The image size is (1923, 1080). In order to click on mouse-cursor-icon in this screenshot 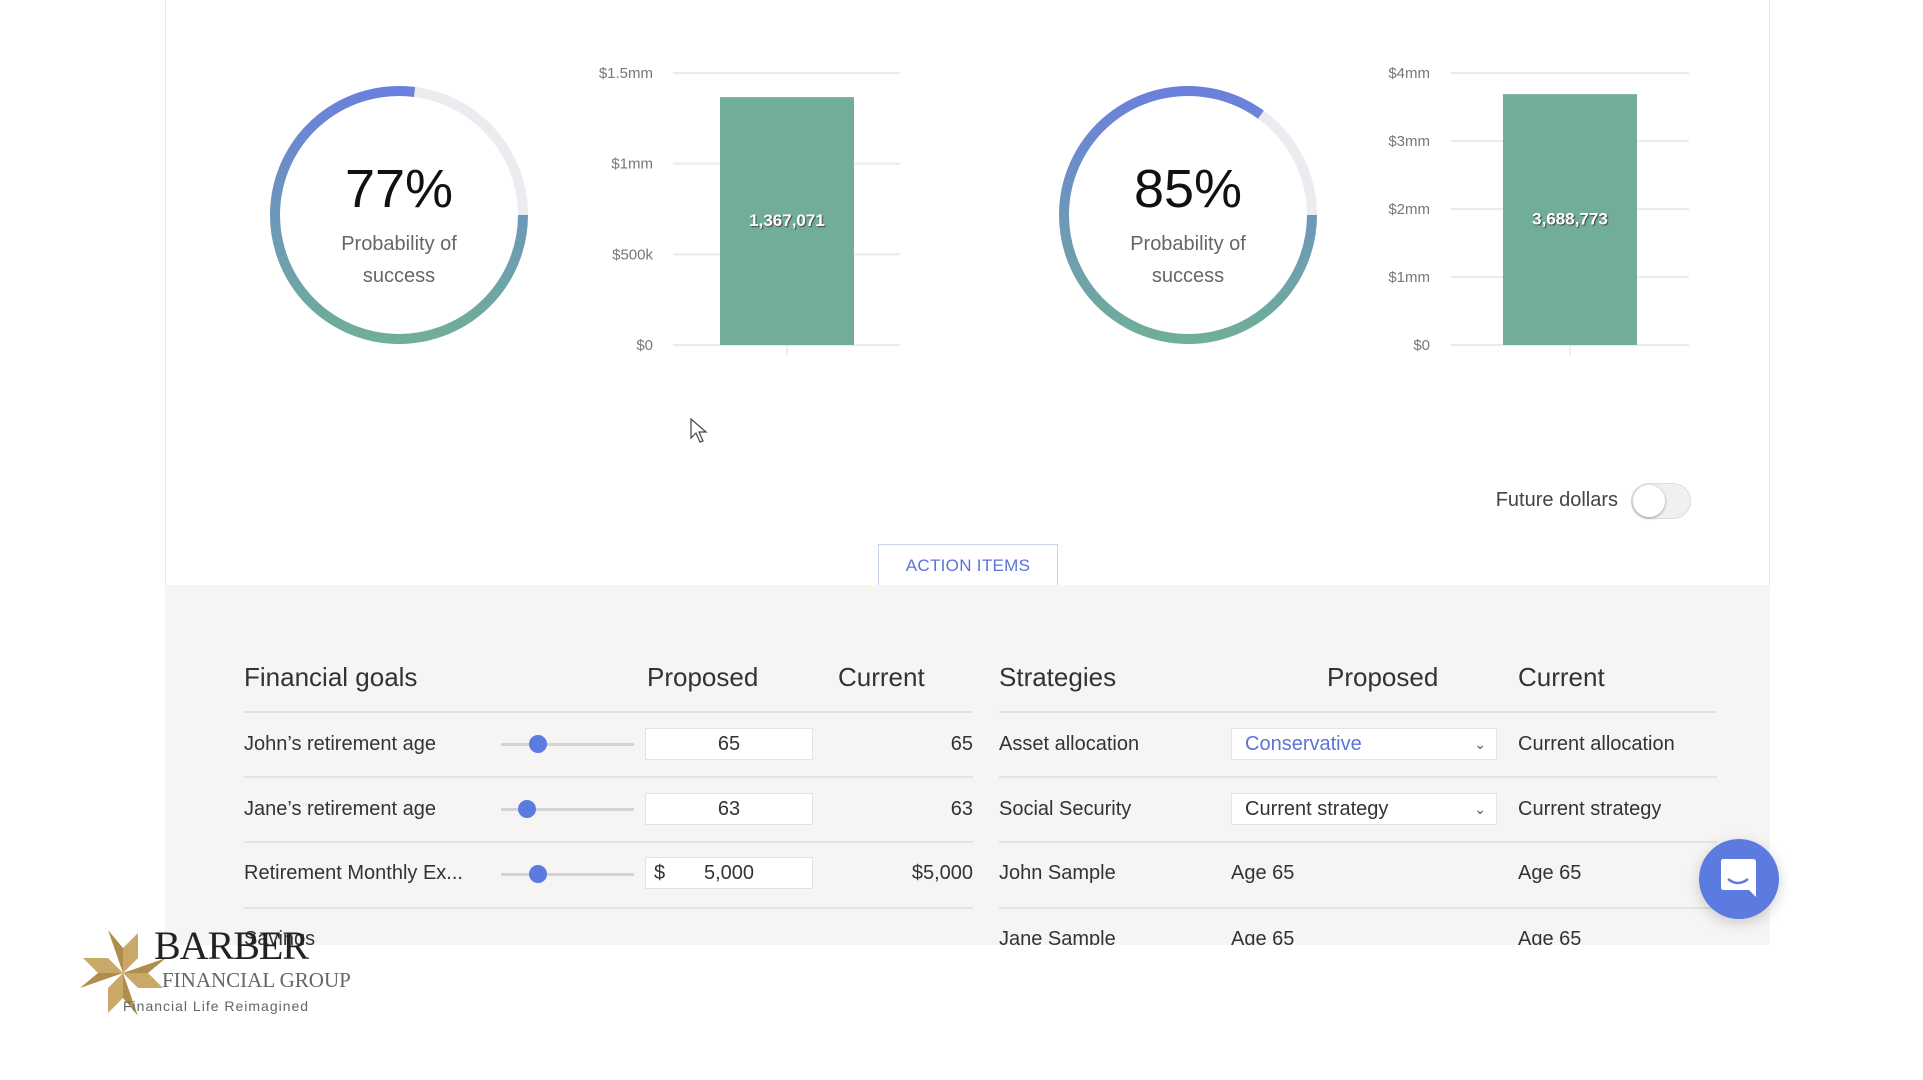, I will do `click(699, 430)`.